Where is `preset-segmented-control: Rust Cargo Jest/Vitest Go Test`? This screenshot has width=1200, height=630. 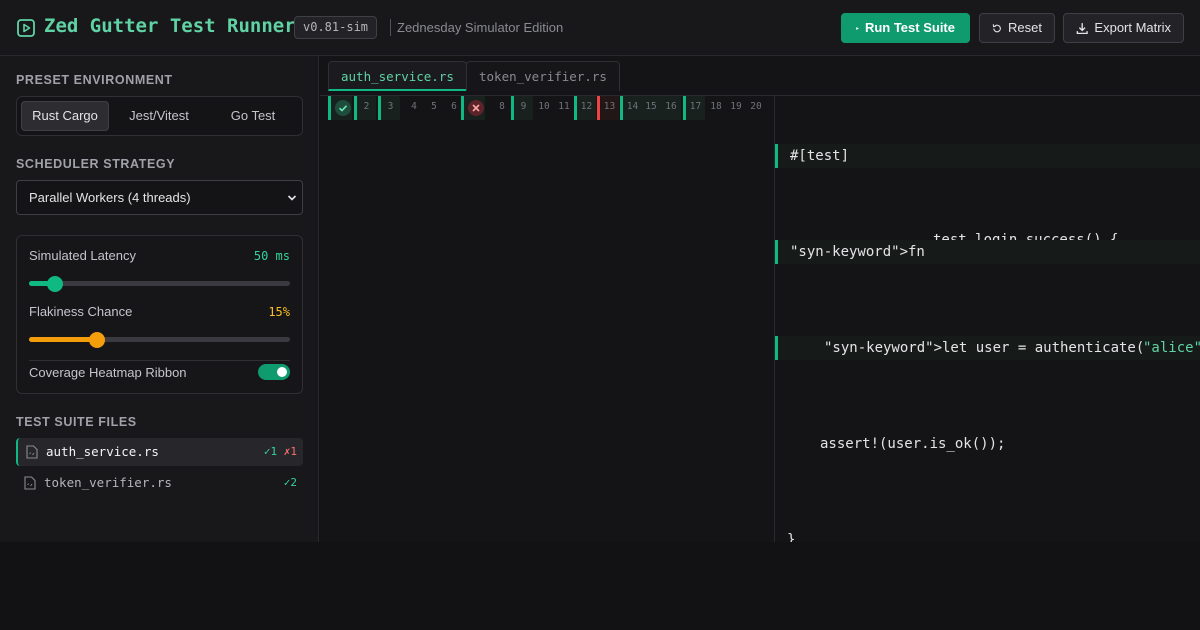
preset-segmented-control: Rust Cargo Jest/Vitest Go Test is located at coordinates (159, 116).